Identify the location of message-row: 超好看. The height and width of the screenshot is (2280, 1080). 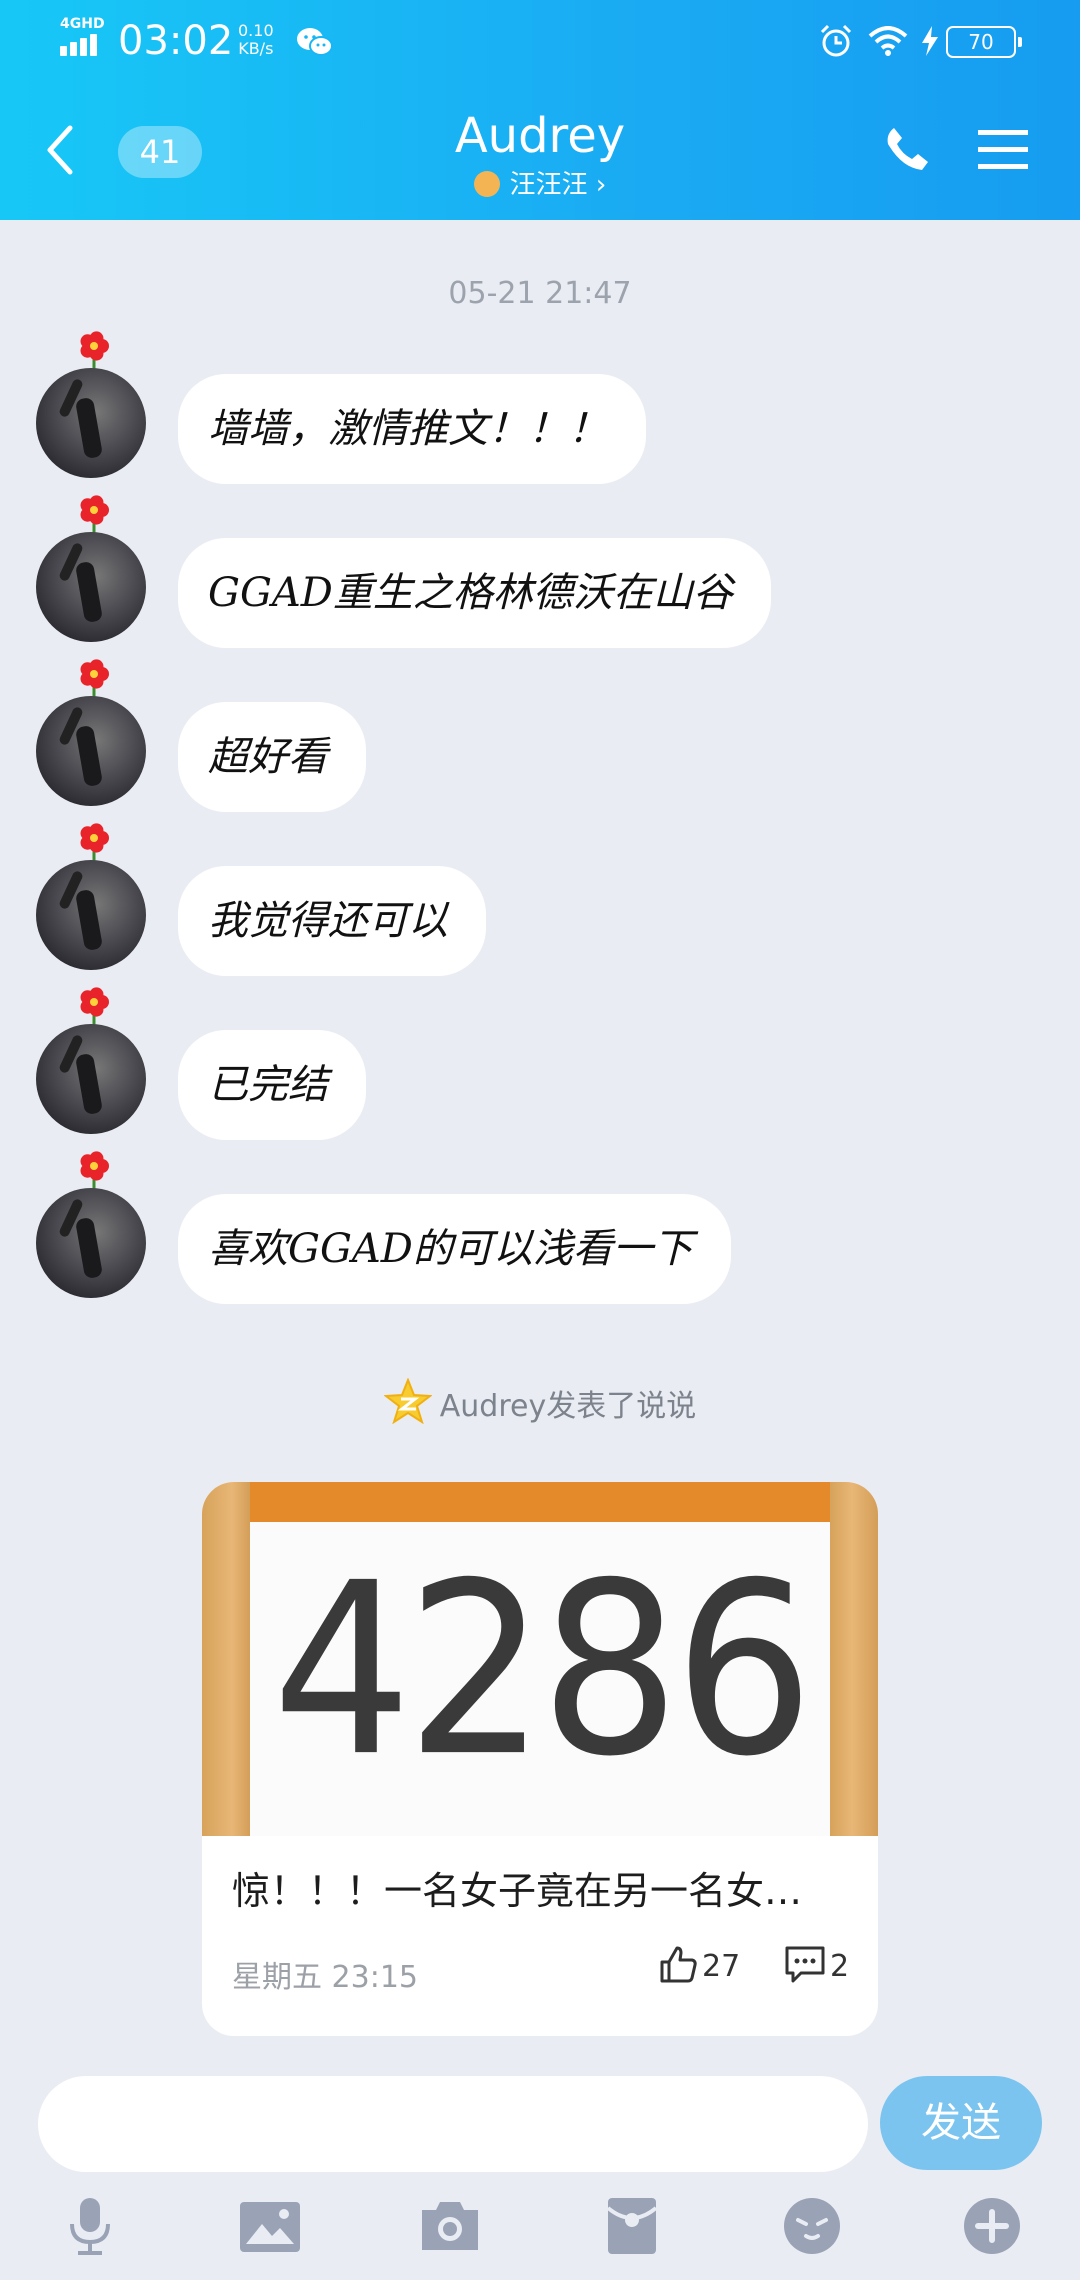
(540, 735).